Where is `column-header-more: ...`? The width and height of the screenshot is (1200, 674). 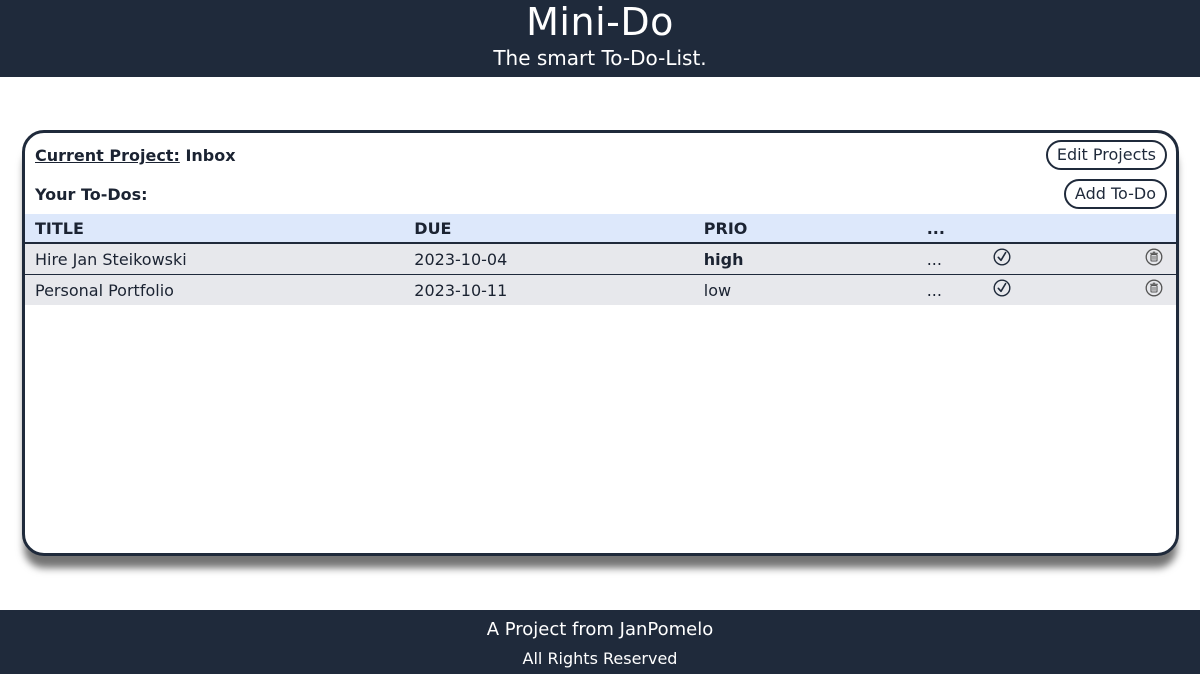
column-header-more: ... is located at coordinates (950, 229).